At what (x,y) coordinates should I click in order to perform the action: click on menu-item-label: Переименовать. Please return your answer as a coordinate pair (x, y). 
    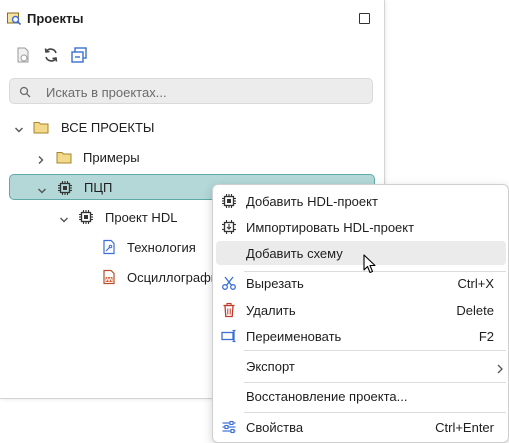
    Looking at the image, I should click on (294, 336).